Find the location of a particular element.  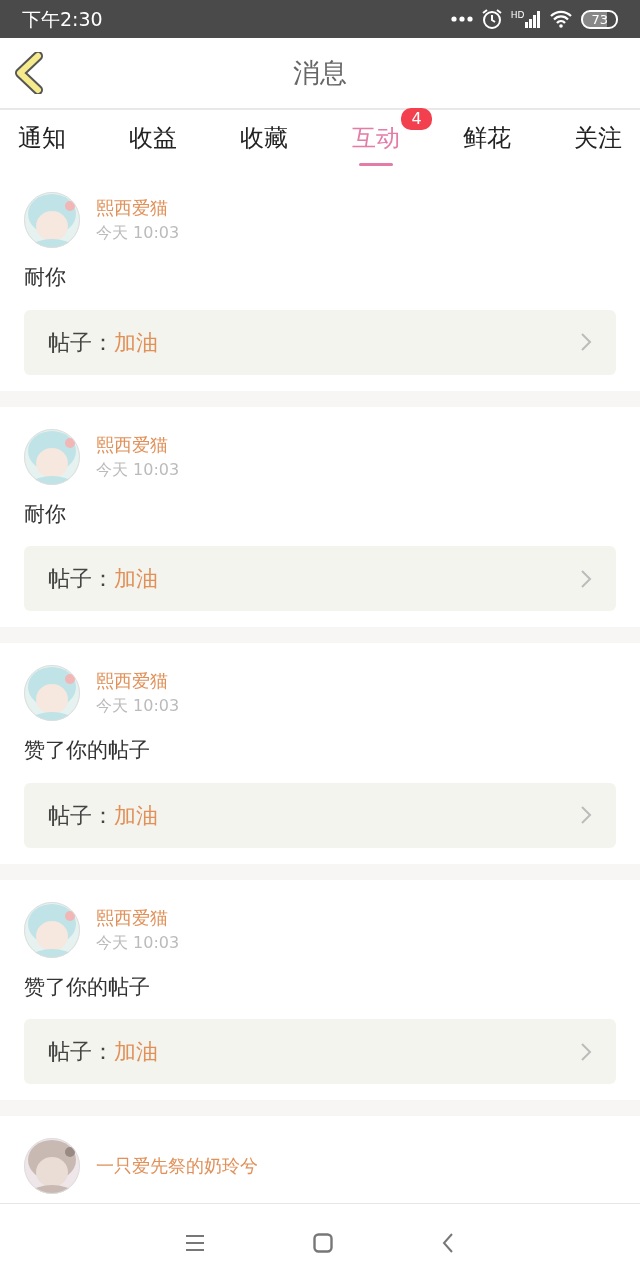

alarm-icon is located at coordinates (491, 19).